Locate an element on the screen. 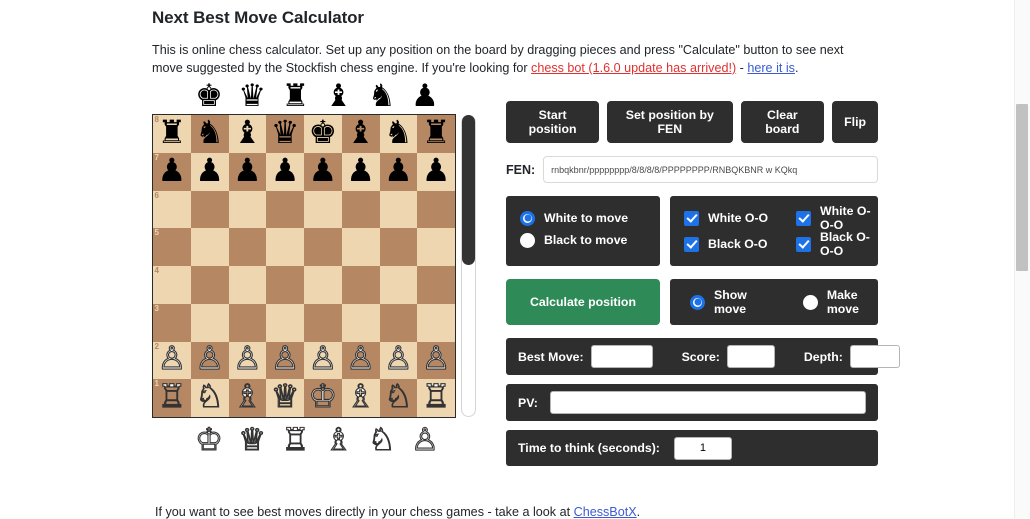  chess-bot-link: chess bot (1.6.0 update has arrived!) is located at coordinates (633, 68).